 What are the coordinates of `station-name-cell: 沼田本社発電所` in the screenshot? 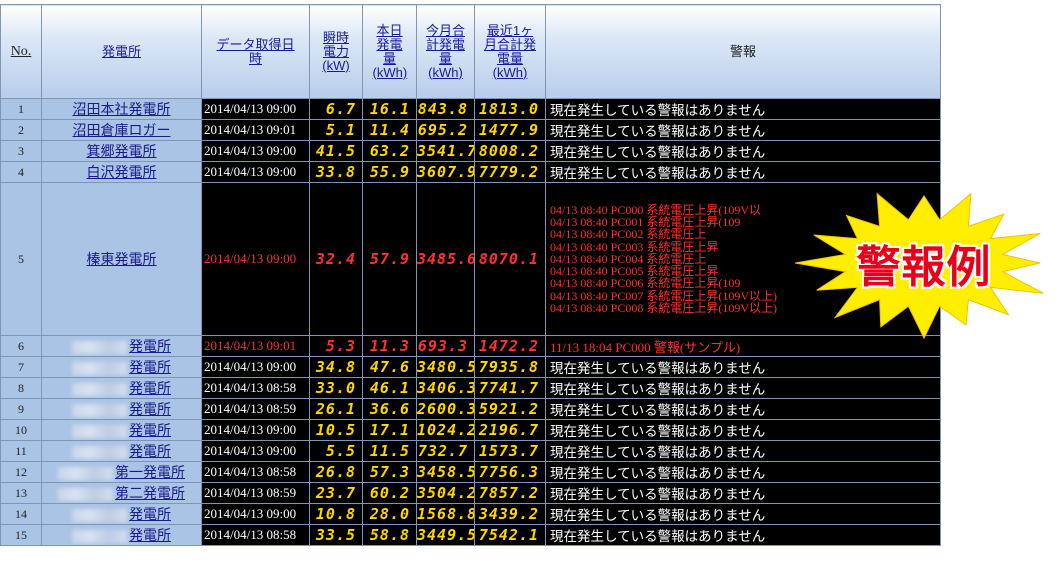 It's located at (121, 109).